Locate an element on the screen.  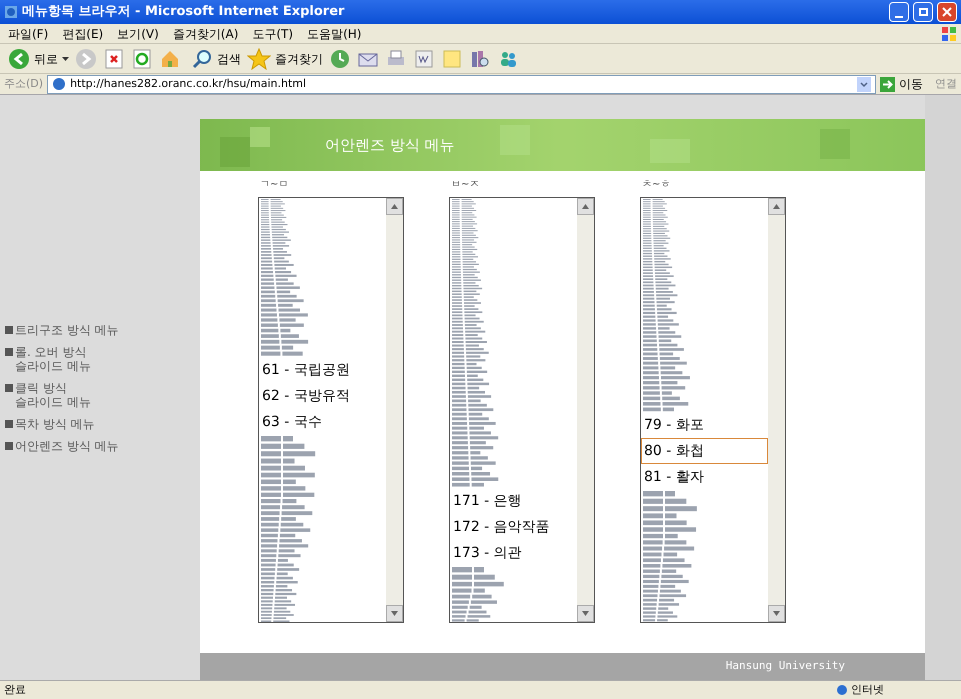
star-icon is located at coordinates (259, 59).